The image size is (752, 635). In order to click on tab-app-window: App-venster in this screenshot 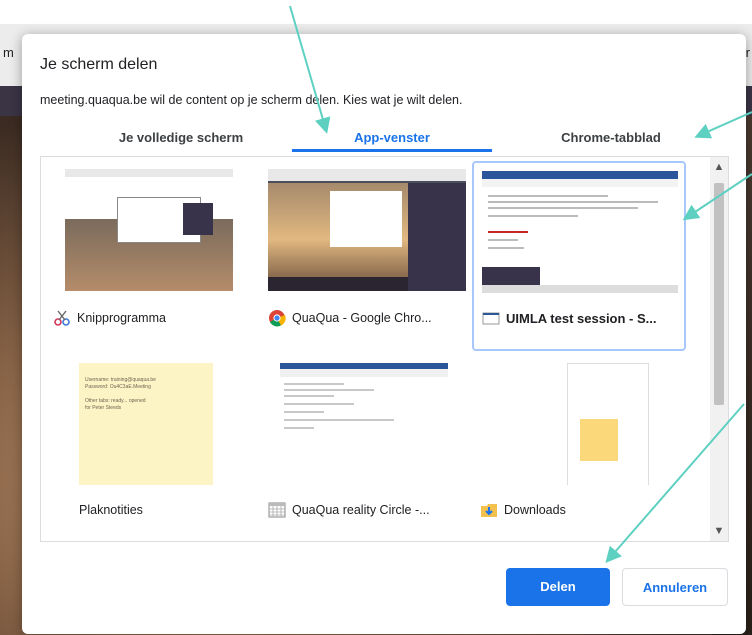, I will do `click(392, 141)`.